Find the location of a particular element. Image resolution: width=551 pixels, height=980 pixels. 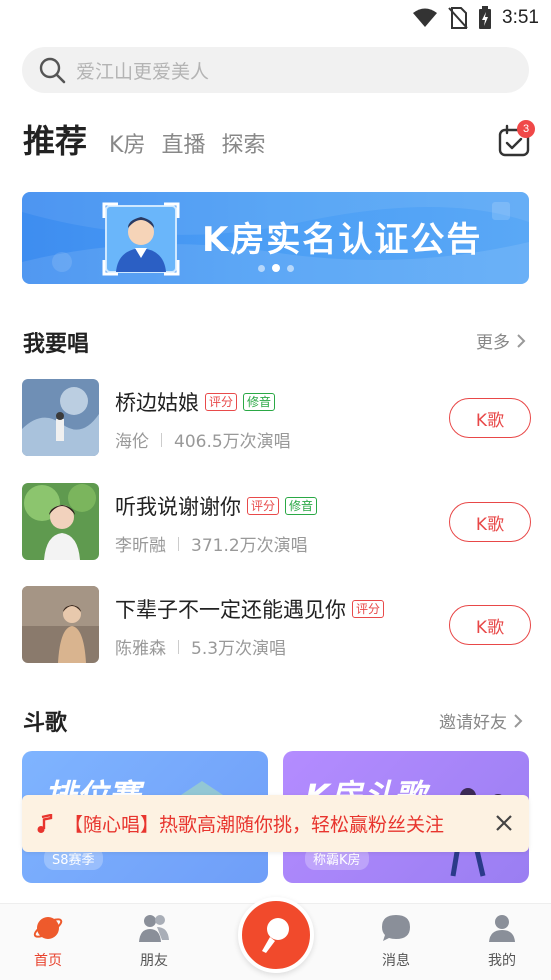

user-icon is located at coordinates (502, 928).